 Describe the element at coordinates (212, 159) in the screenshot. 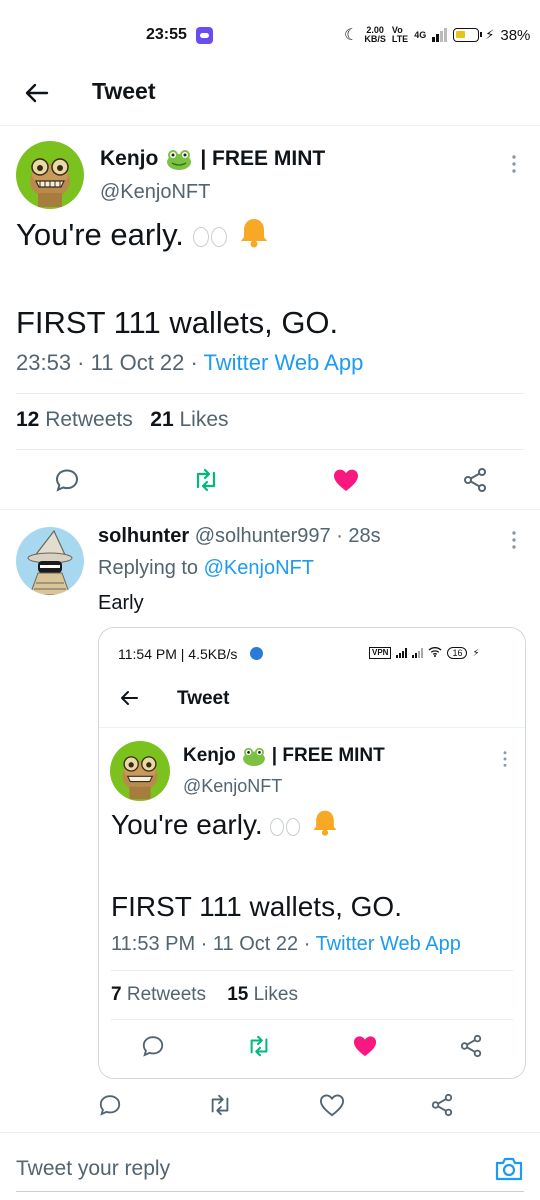

I see `author-name: Kenjo | FREE MINT` at that location.